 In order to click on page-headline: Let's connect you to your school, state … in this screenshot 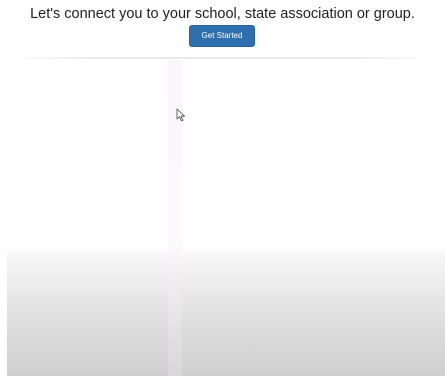, I will do `click(222, 14)`.